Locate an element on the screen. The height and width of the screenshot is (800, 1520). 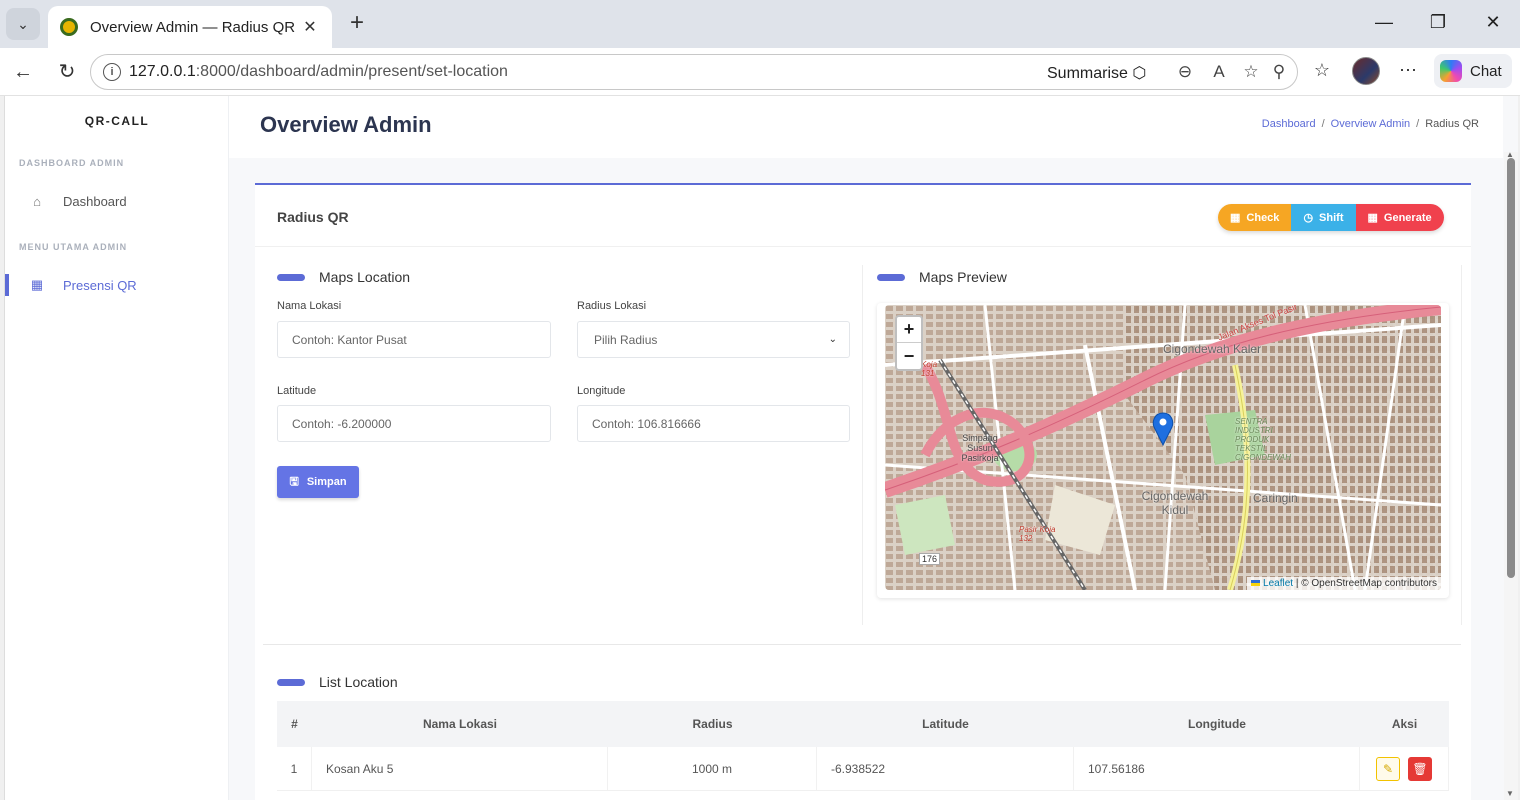
zoom-icon: ⊖ is located at coordinates (1185, 72).